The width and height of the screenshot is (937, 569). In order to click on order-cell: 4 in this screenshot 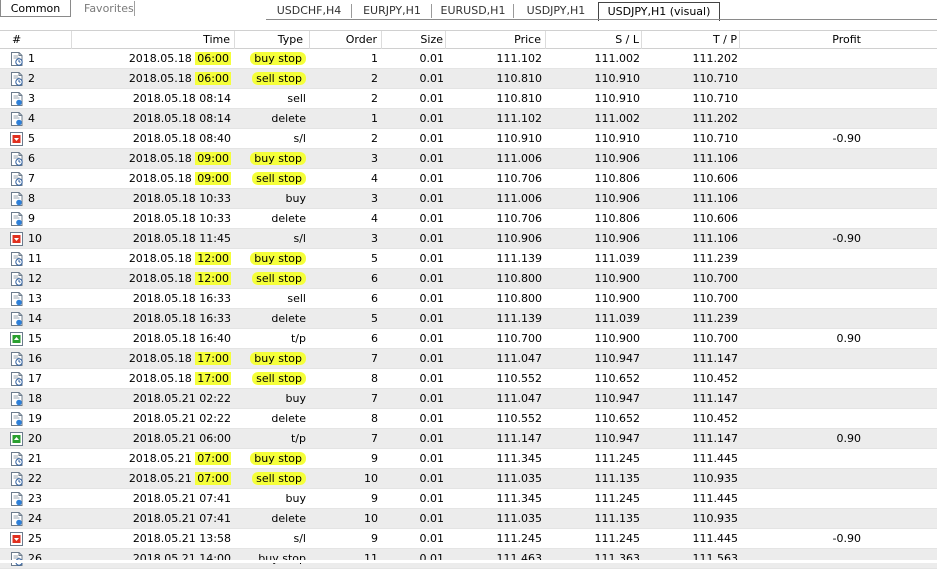, I will do `click(374, 178)`.